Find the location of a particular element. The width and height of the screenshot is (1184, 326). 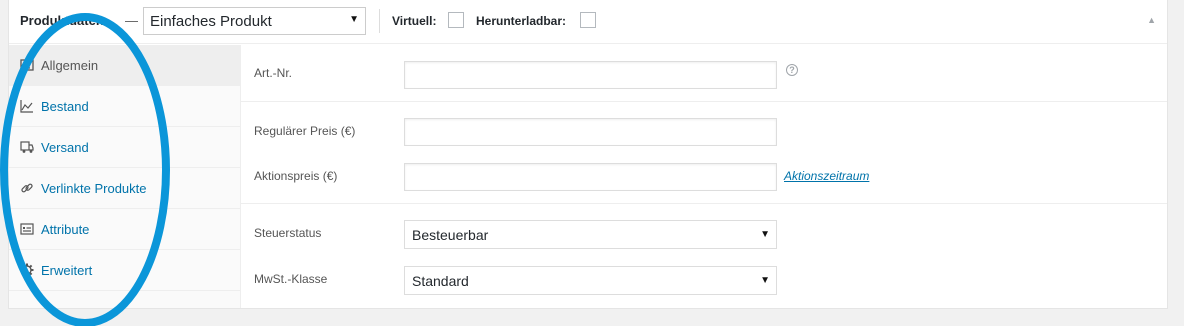

product-type-select: Einfaches Produkt ▼ is located at coordinates (254, 21).